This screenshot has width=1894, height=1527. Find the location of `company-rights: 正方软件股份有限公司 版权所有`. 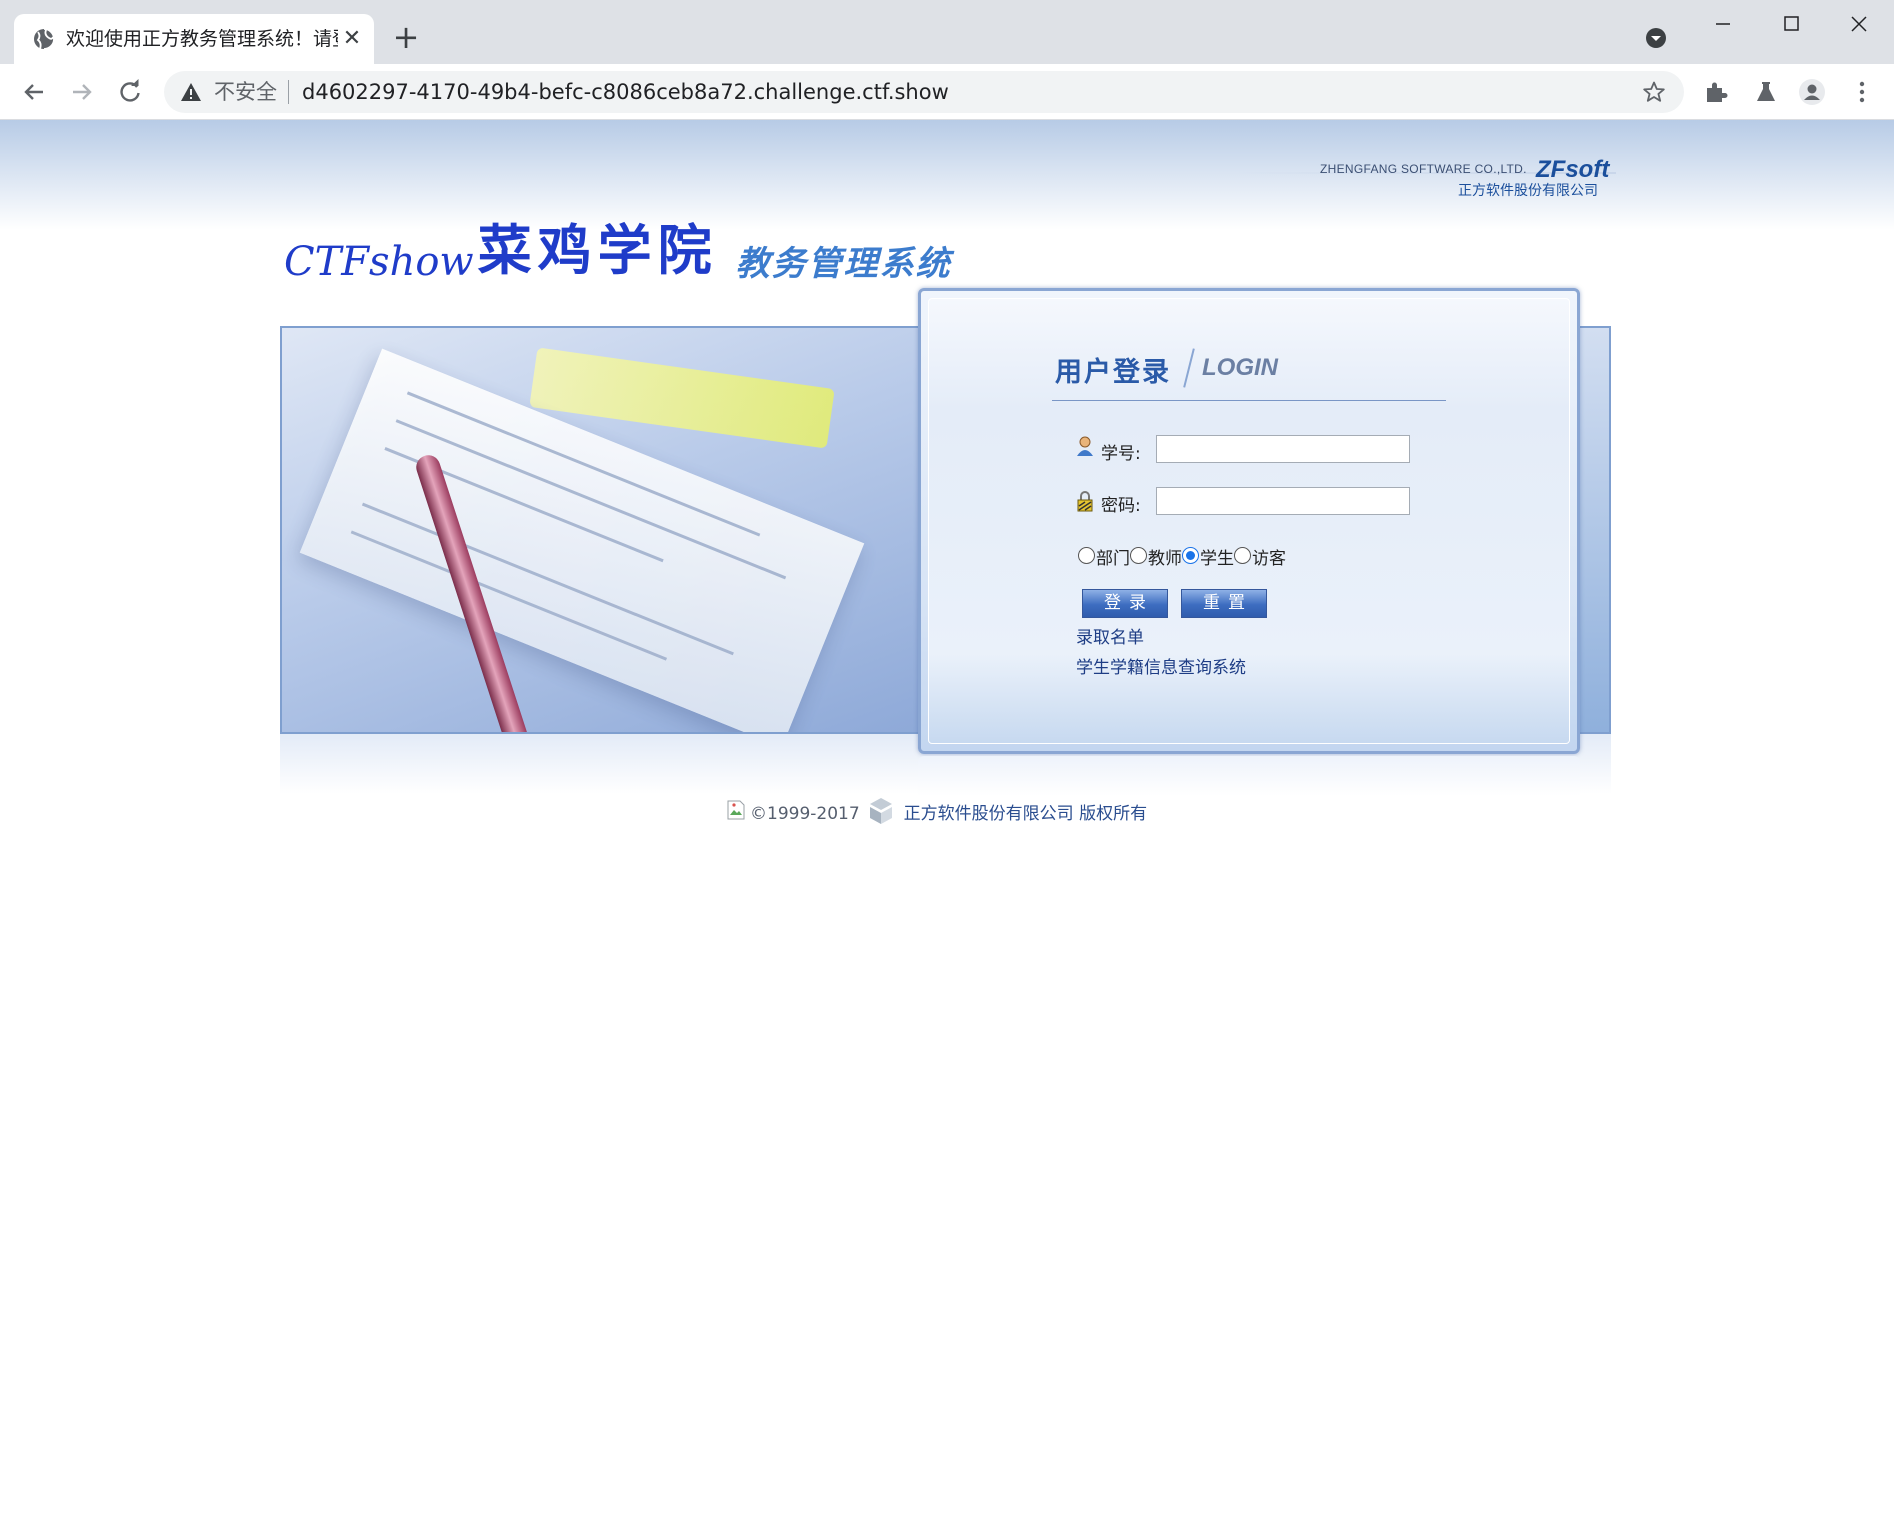

company-rights: 正方软件股份有限公司 版权所有 is located at coordinates (1025, 814).